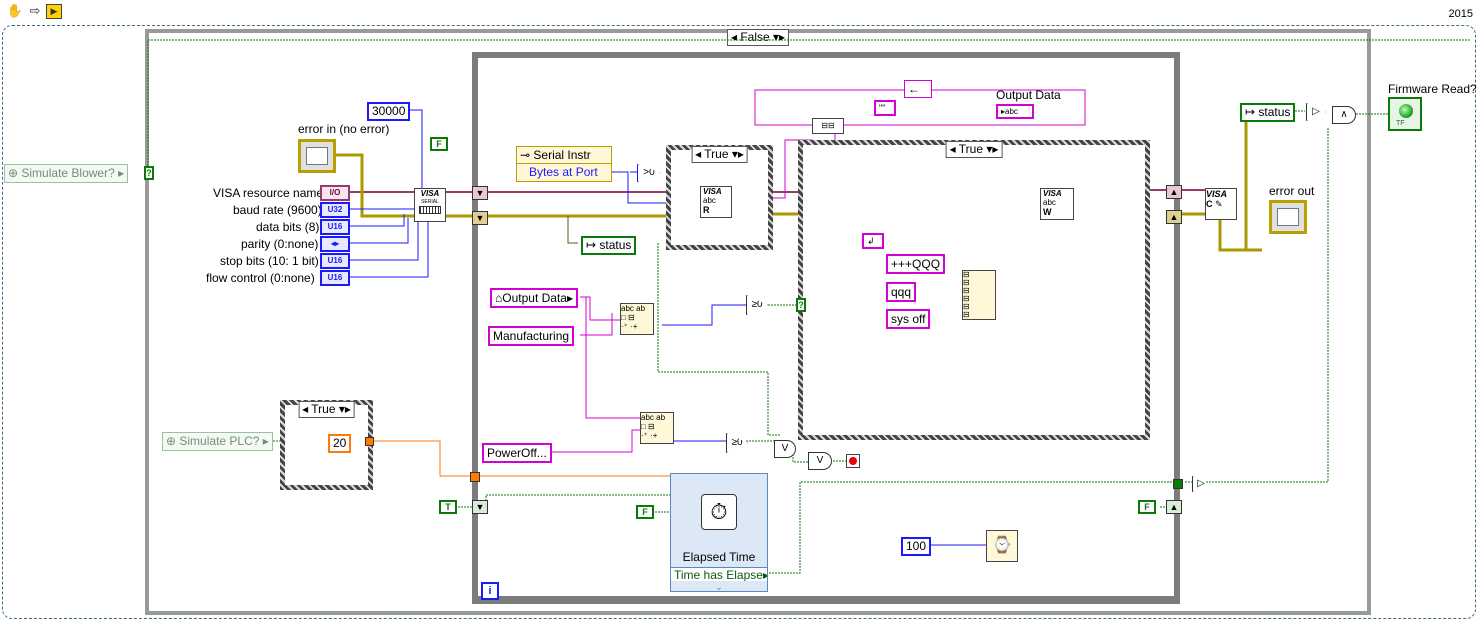  I want to click on simulate-blower-control: ⊕ Simulate Blower? ▸, so click(66, 173).